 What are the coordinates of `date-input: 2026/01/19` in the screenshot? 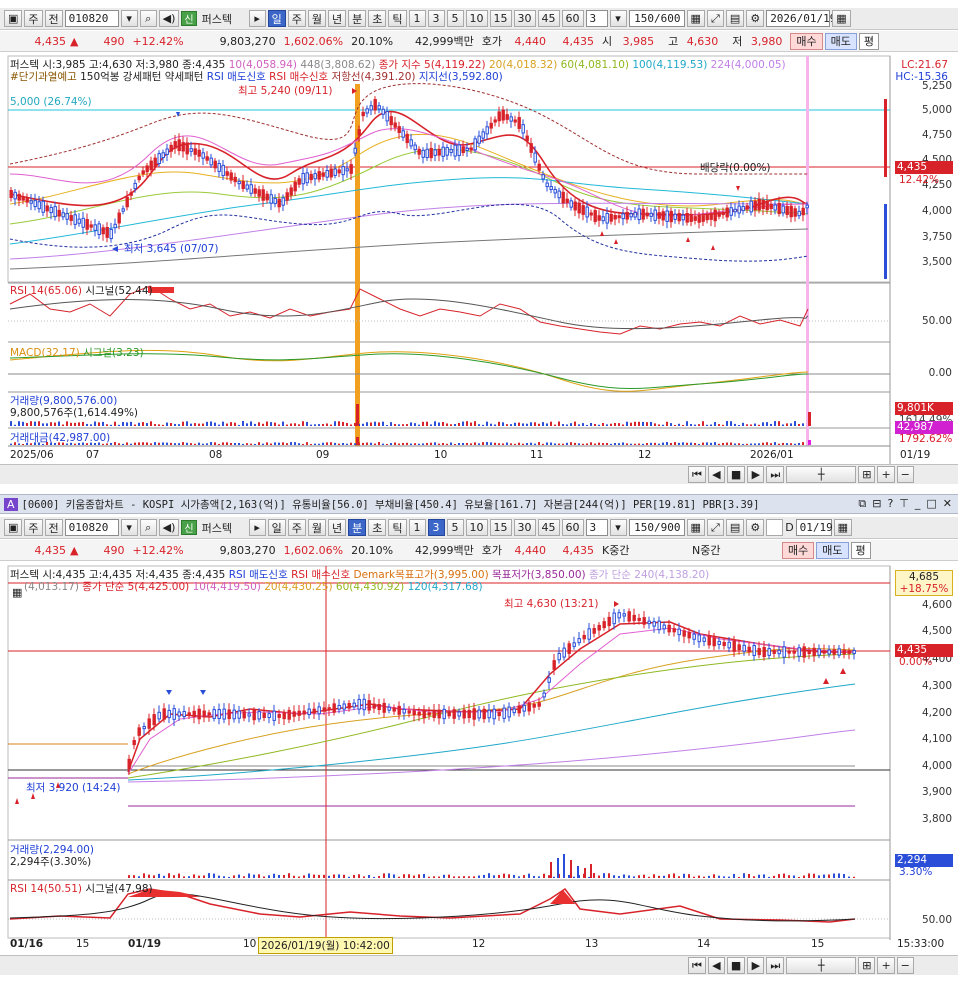 It's located at (801, 18).